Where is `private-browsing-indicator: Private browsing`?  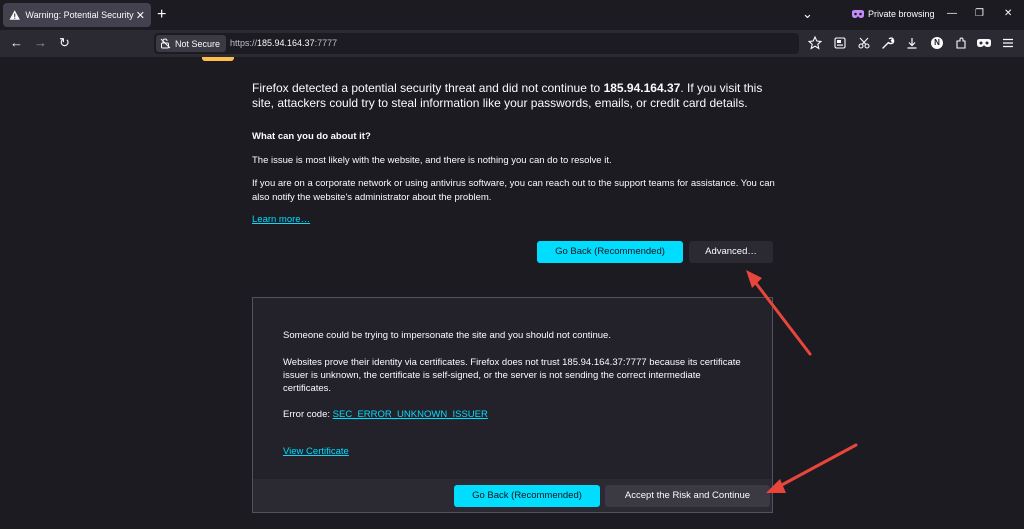
private-browsing-indicator: Private browsing is located at coordinates (893, 14).